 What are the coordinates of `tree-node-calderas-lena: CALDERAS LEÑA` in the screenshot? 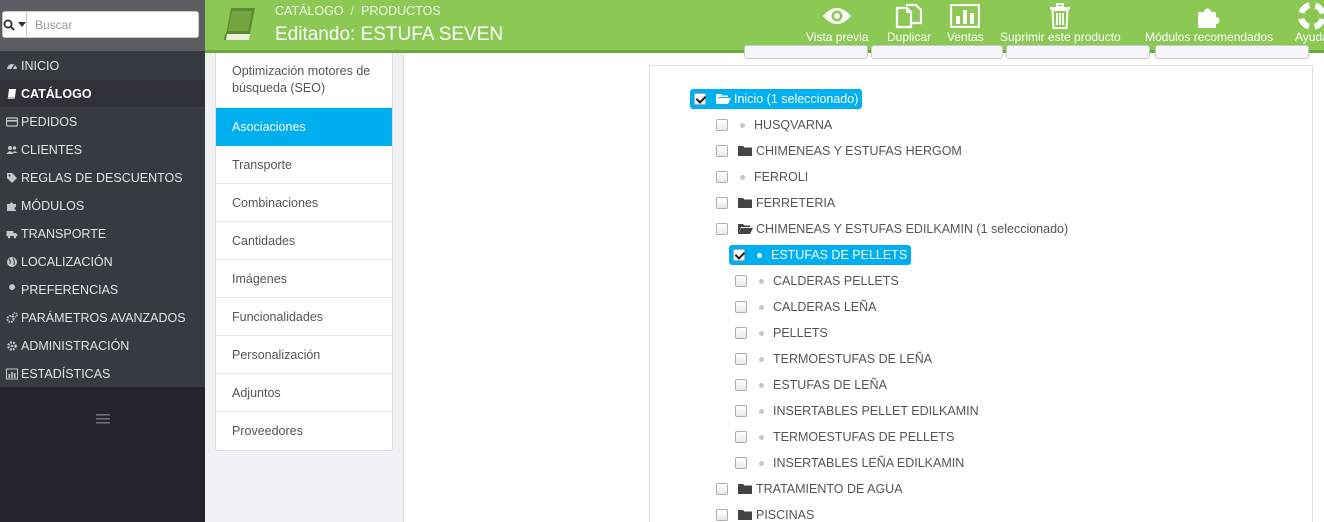 It's located at (806, 307).